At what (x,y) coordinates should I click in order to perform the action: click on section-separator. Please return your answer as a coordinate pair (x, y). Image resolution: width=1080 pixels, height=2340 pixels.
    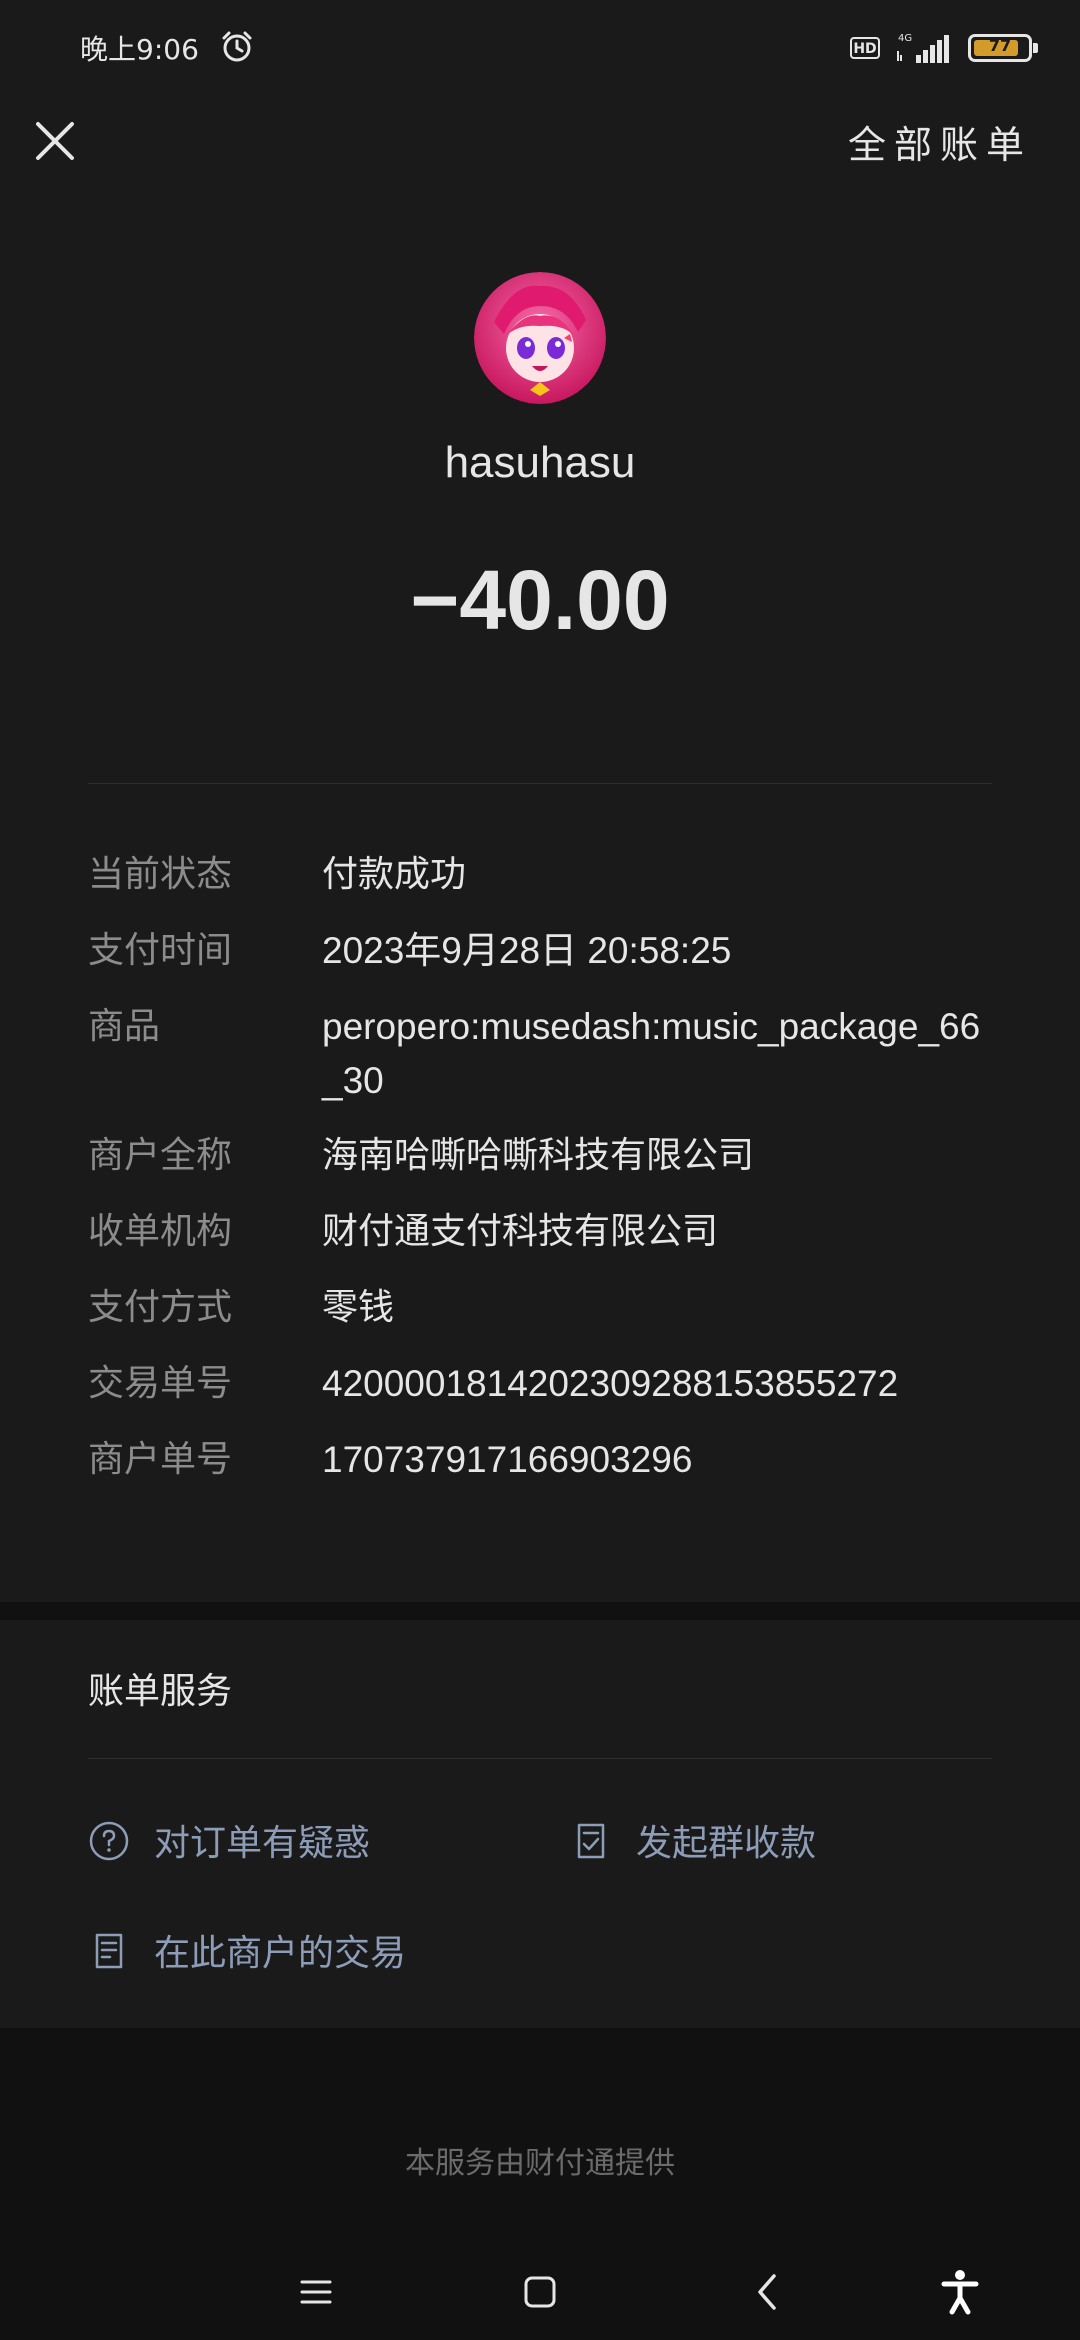
    Looking at the image, I should click on (540, 1611).